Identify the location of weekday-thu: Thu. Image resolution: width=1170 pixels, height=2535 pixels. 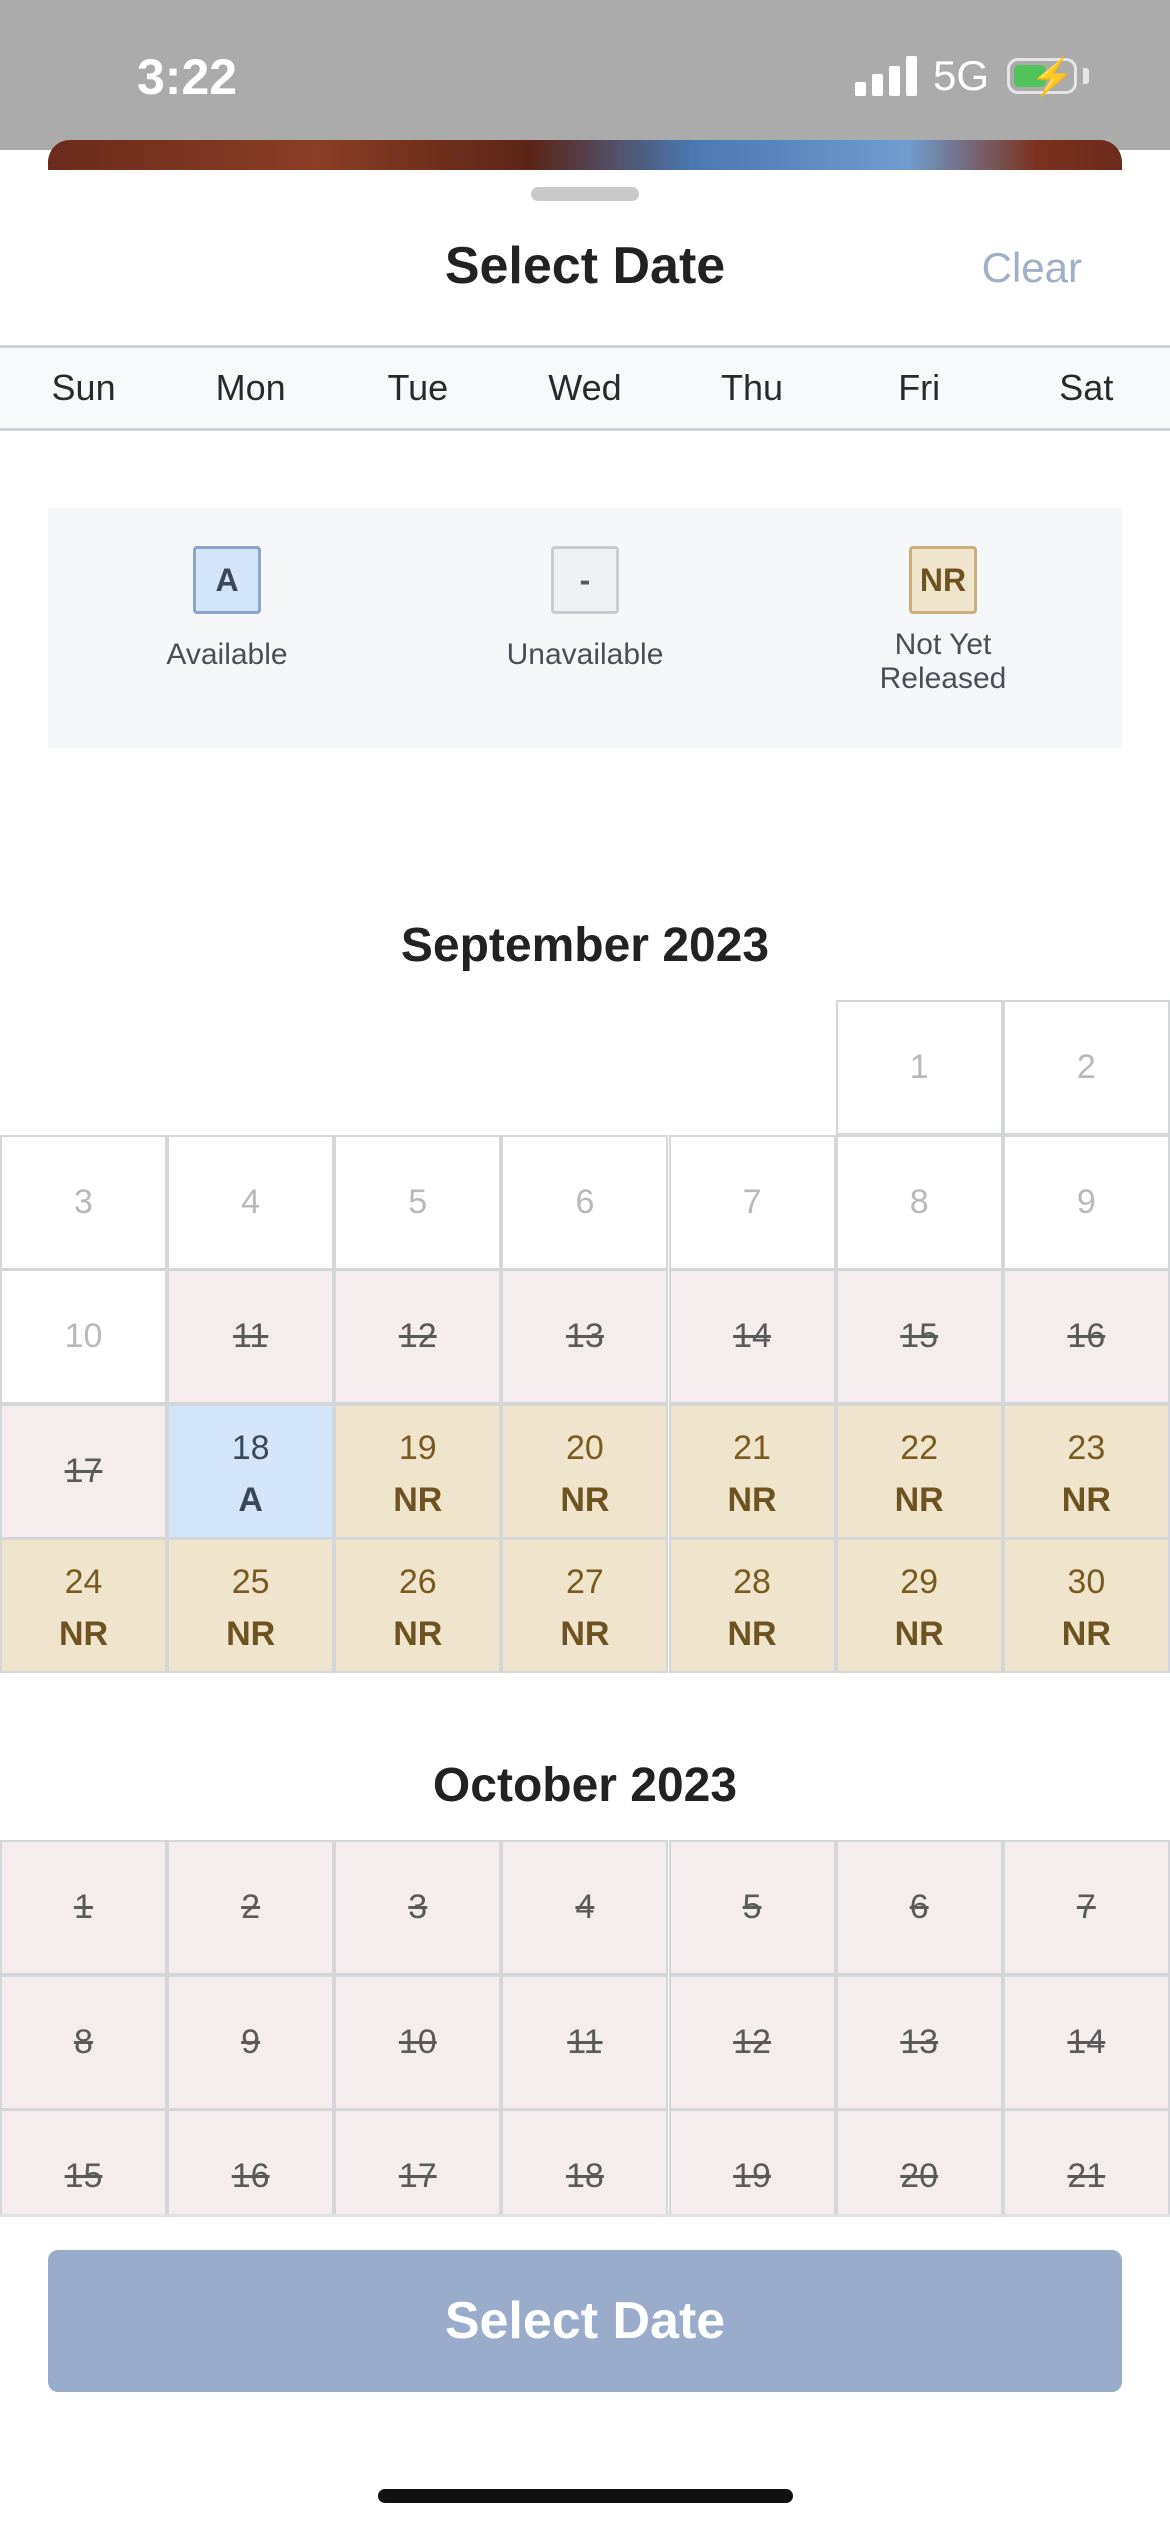
(752, 387).